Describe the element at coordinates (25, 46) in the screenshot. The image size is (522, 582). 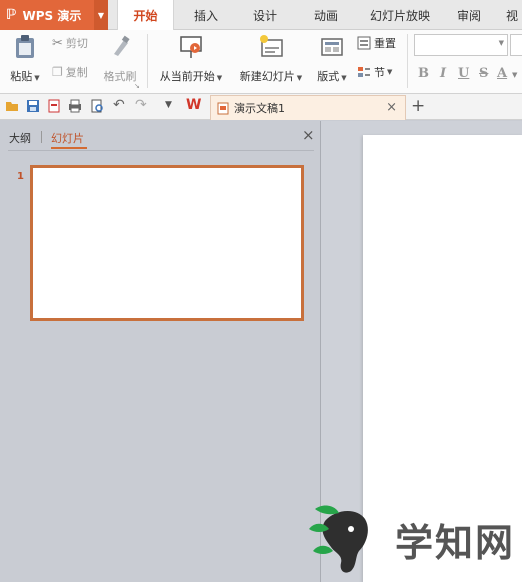
I see `clipboard-icon` at that location.